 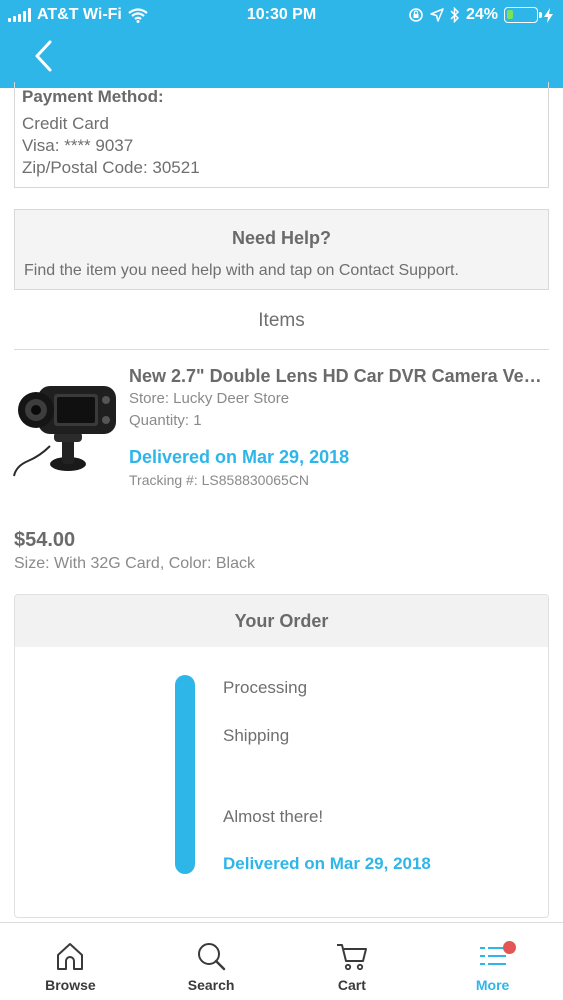 What do you see at coordinates (212, 957) in the screenshot?
I see `search-icon` at bounding box center [212, 957].